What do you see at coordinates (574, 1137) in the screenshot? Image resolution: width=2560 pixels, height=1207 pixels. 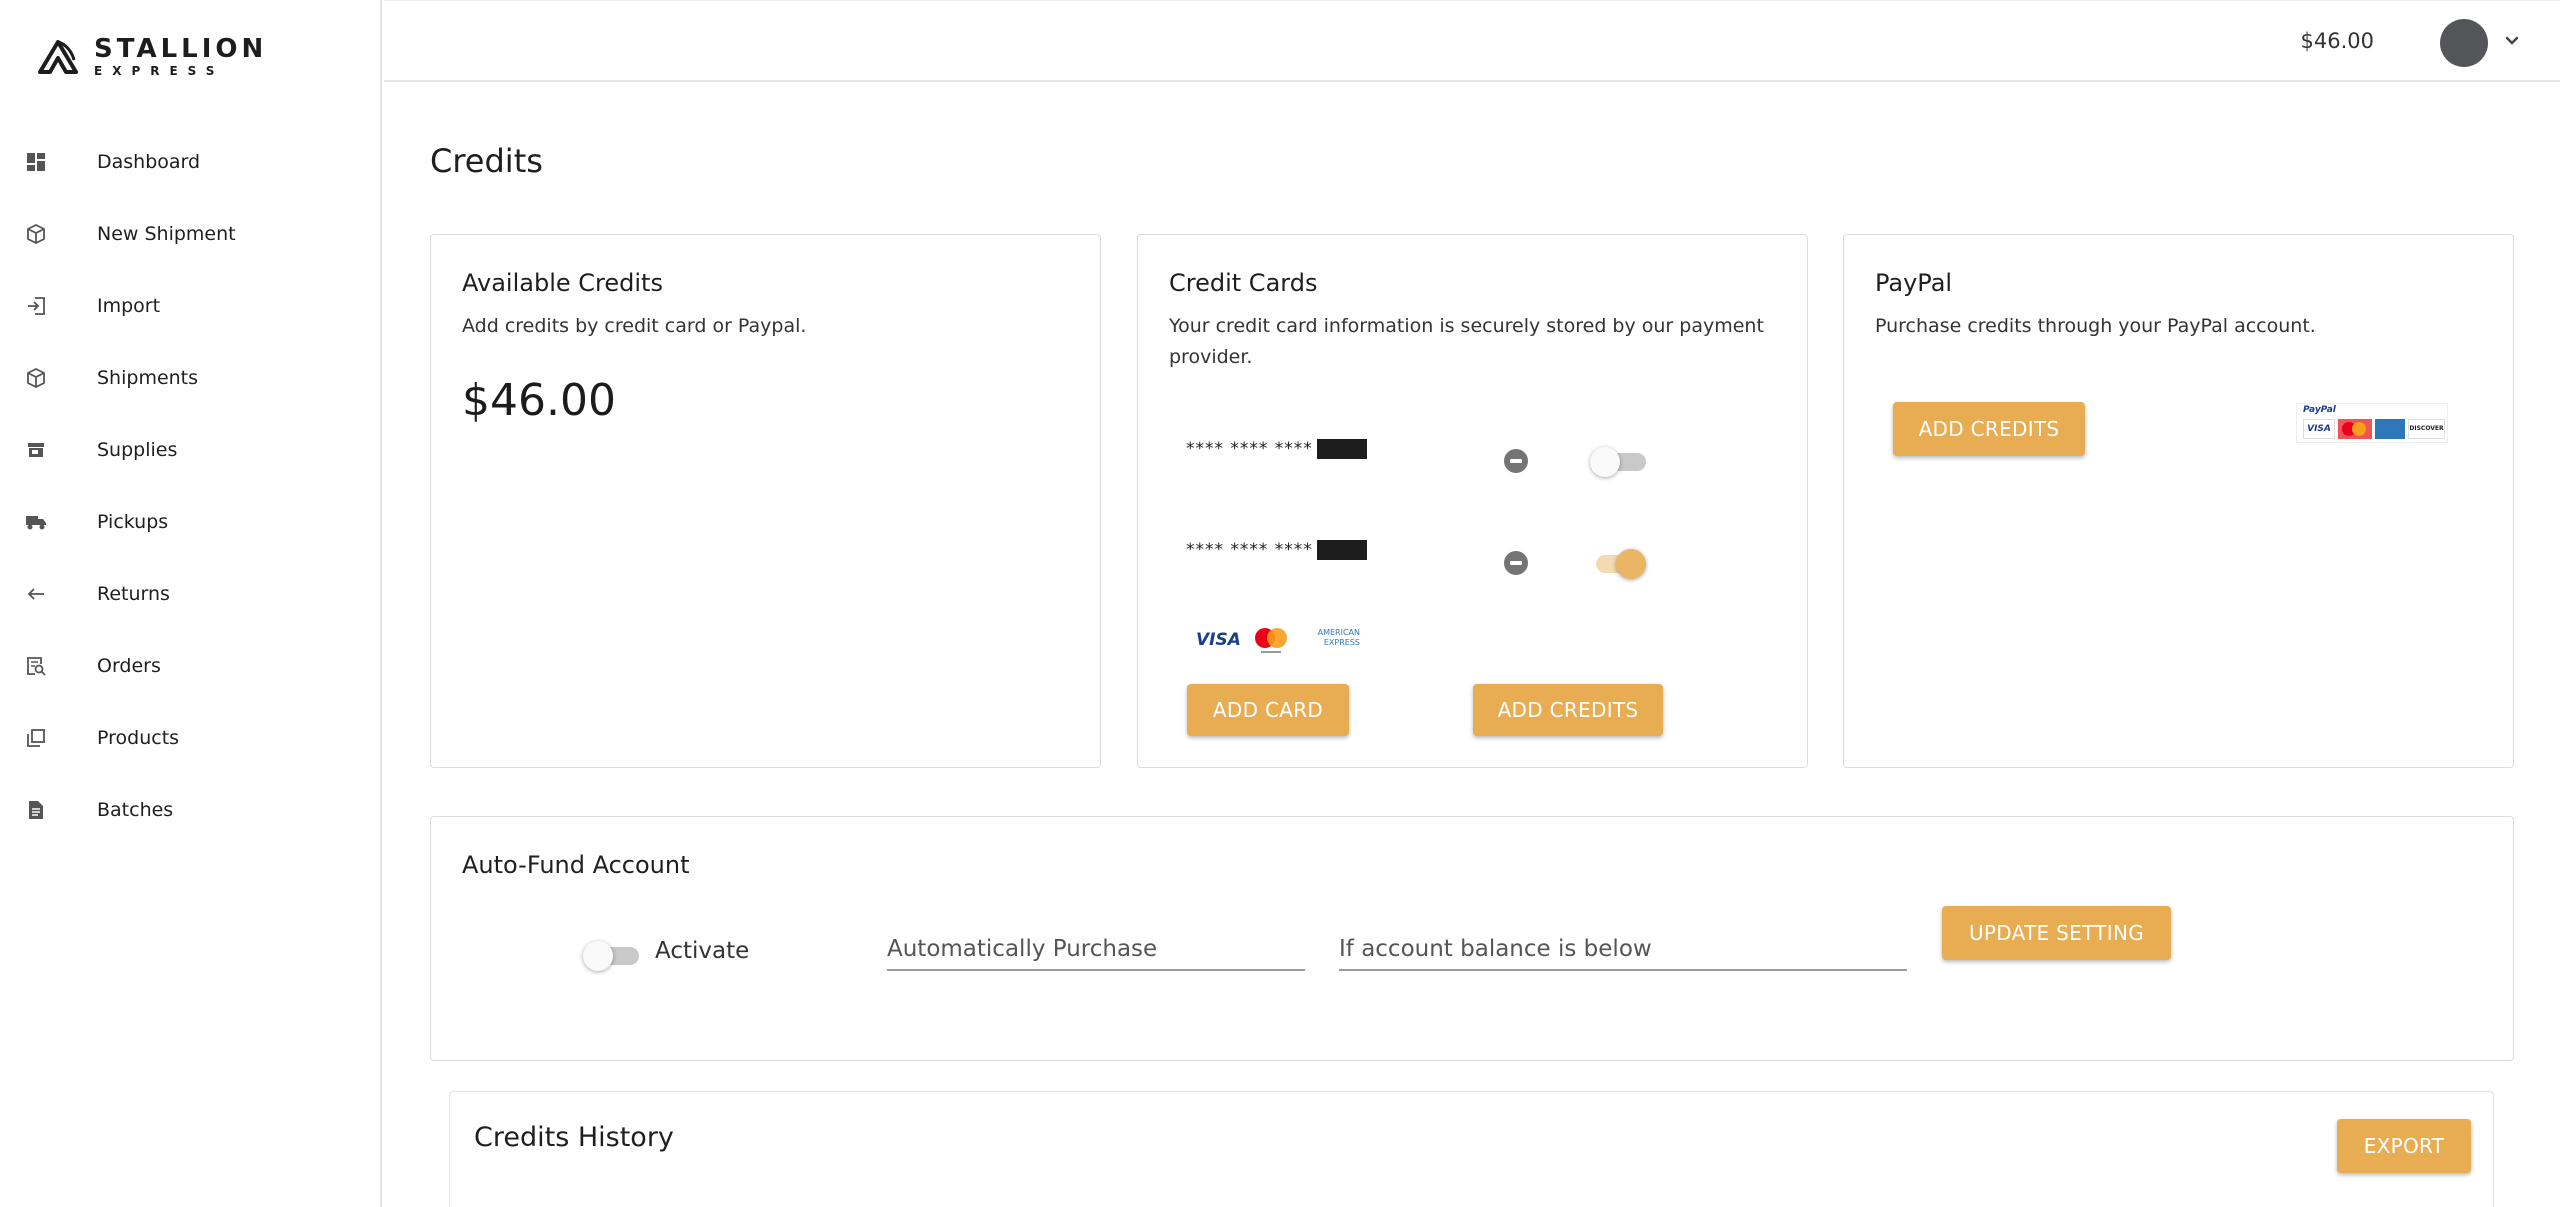 I see `credits-history-title: Credits History` at bounding box center [574, 1137].